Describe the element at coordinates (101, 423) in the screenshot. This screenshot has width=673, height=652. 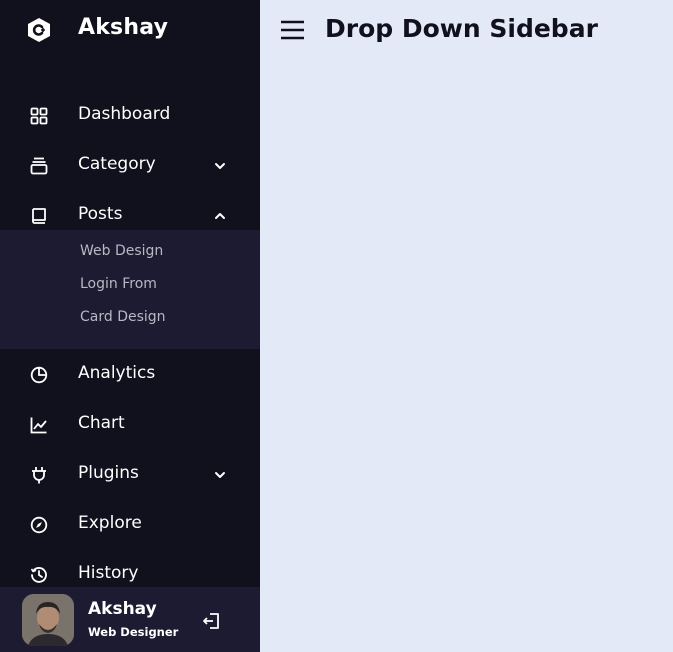
I see `sidebar-item-label: Chart` at that location.